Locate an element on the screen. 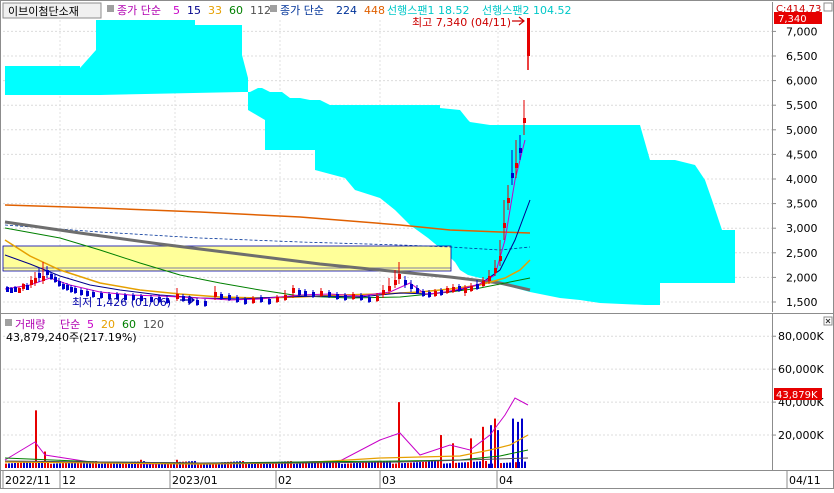  price-tick-label: 1,500 is located at coordinates (802, 302).